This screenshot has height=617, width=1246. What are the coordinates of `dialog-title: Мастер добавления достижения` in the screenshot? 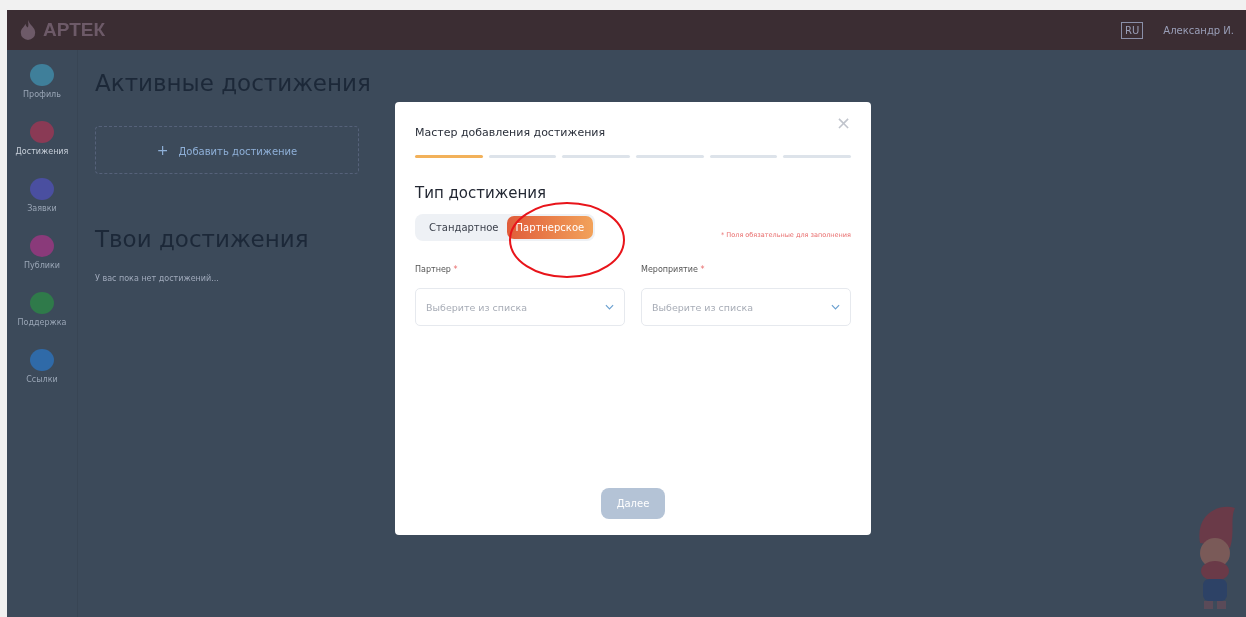 It's located at (510, 132).